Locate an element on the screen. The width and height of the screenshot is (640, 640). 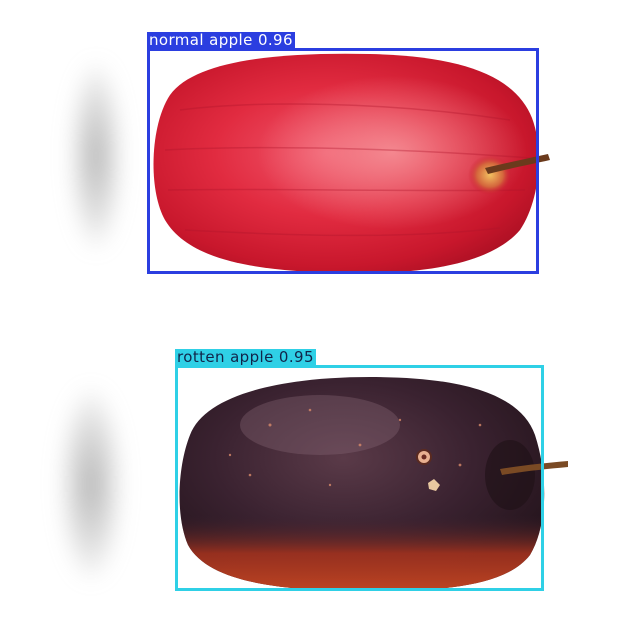
detection-label: rotten apple 0.95 is located at coordinates (245, 357).